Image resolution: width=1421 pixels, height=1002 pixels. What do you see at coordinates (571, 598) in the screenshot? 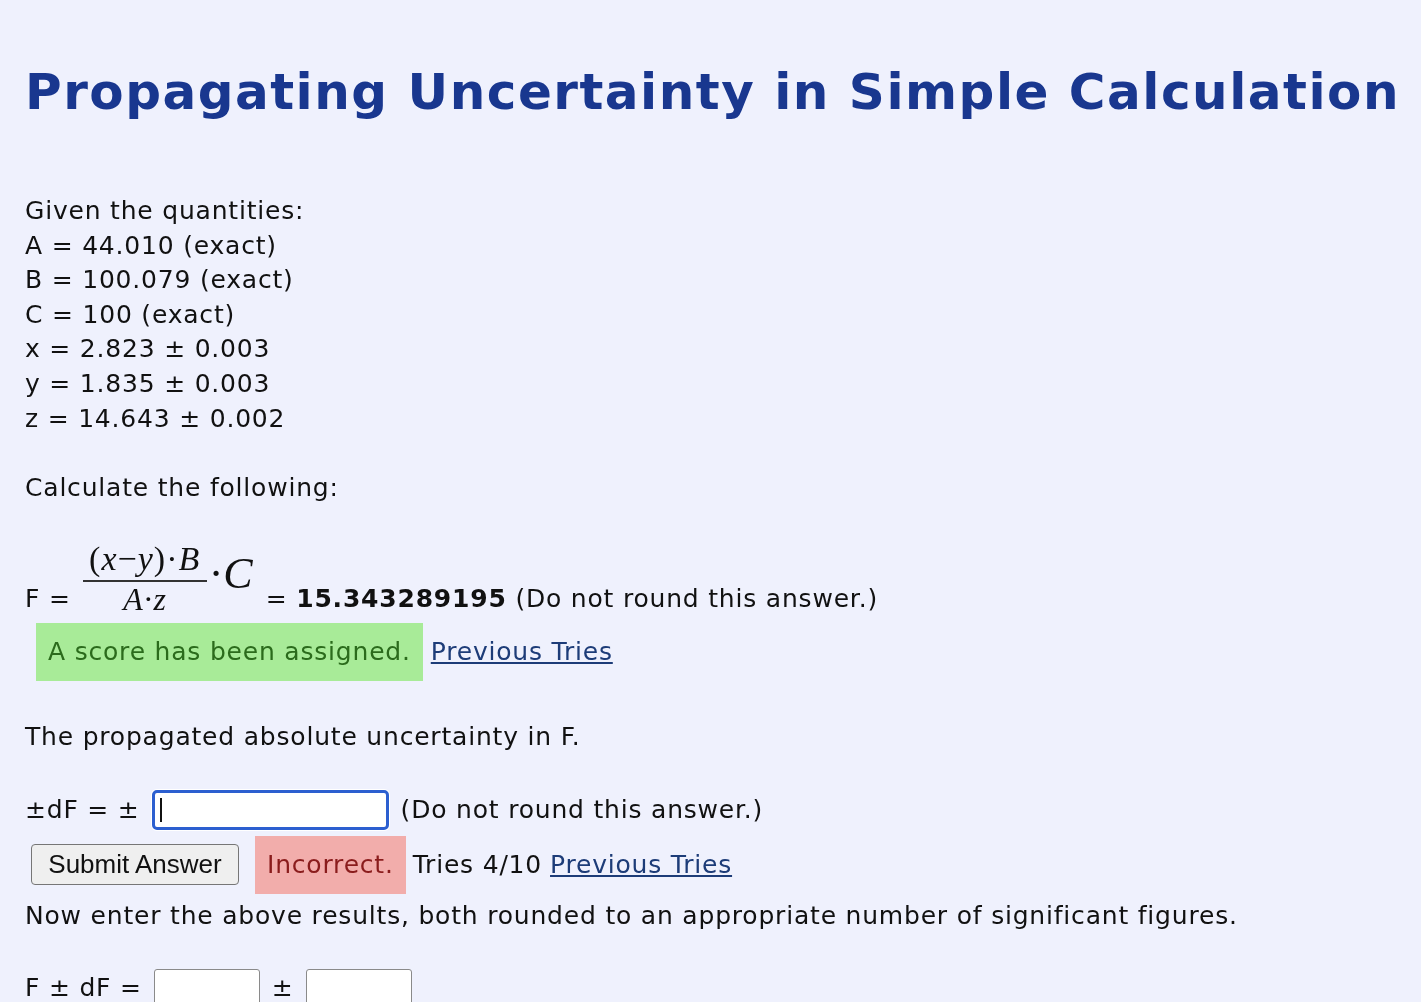
I see `answer-text: = 15.343289195 (Do not round this answer.)` at bounding box center [571, 598].